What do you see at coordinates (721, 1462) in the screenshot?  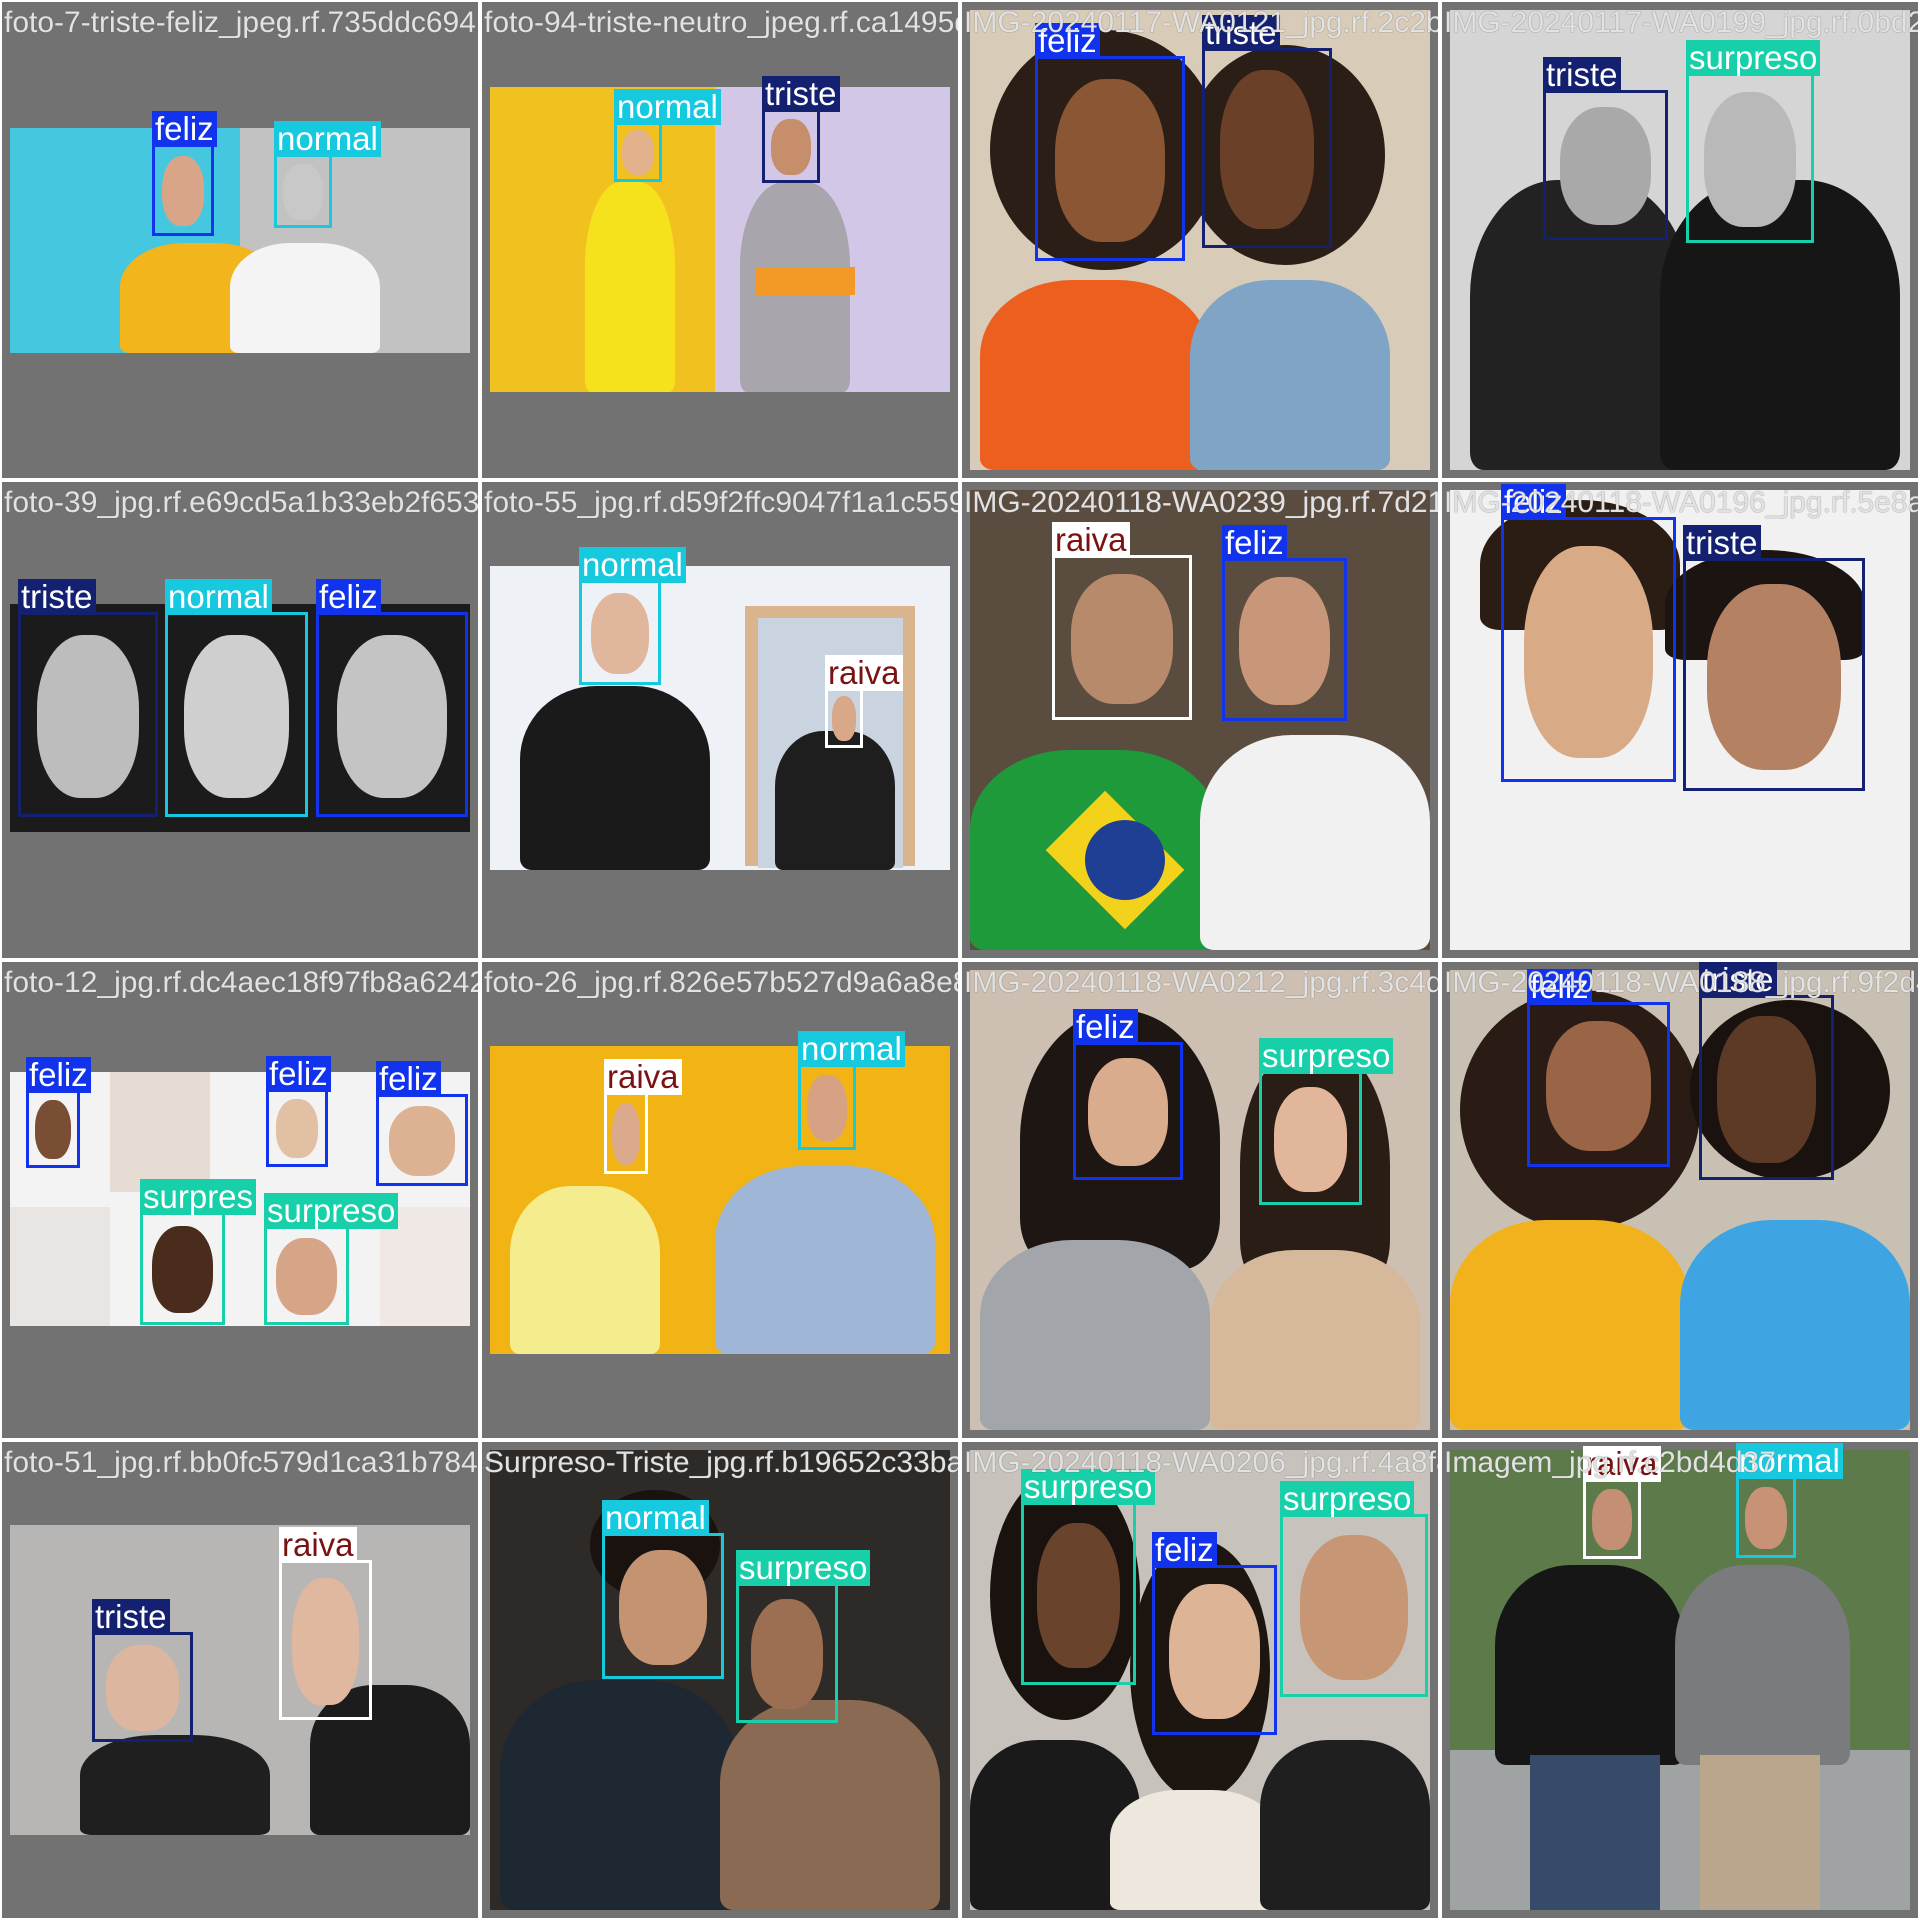 I see `tile-filename: Surpreso-Triste_jpg.rf.b19652c33ba` at bounding box center [721, 1462].